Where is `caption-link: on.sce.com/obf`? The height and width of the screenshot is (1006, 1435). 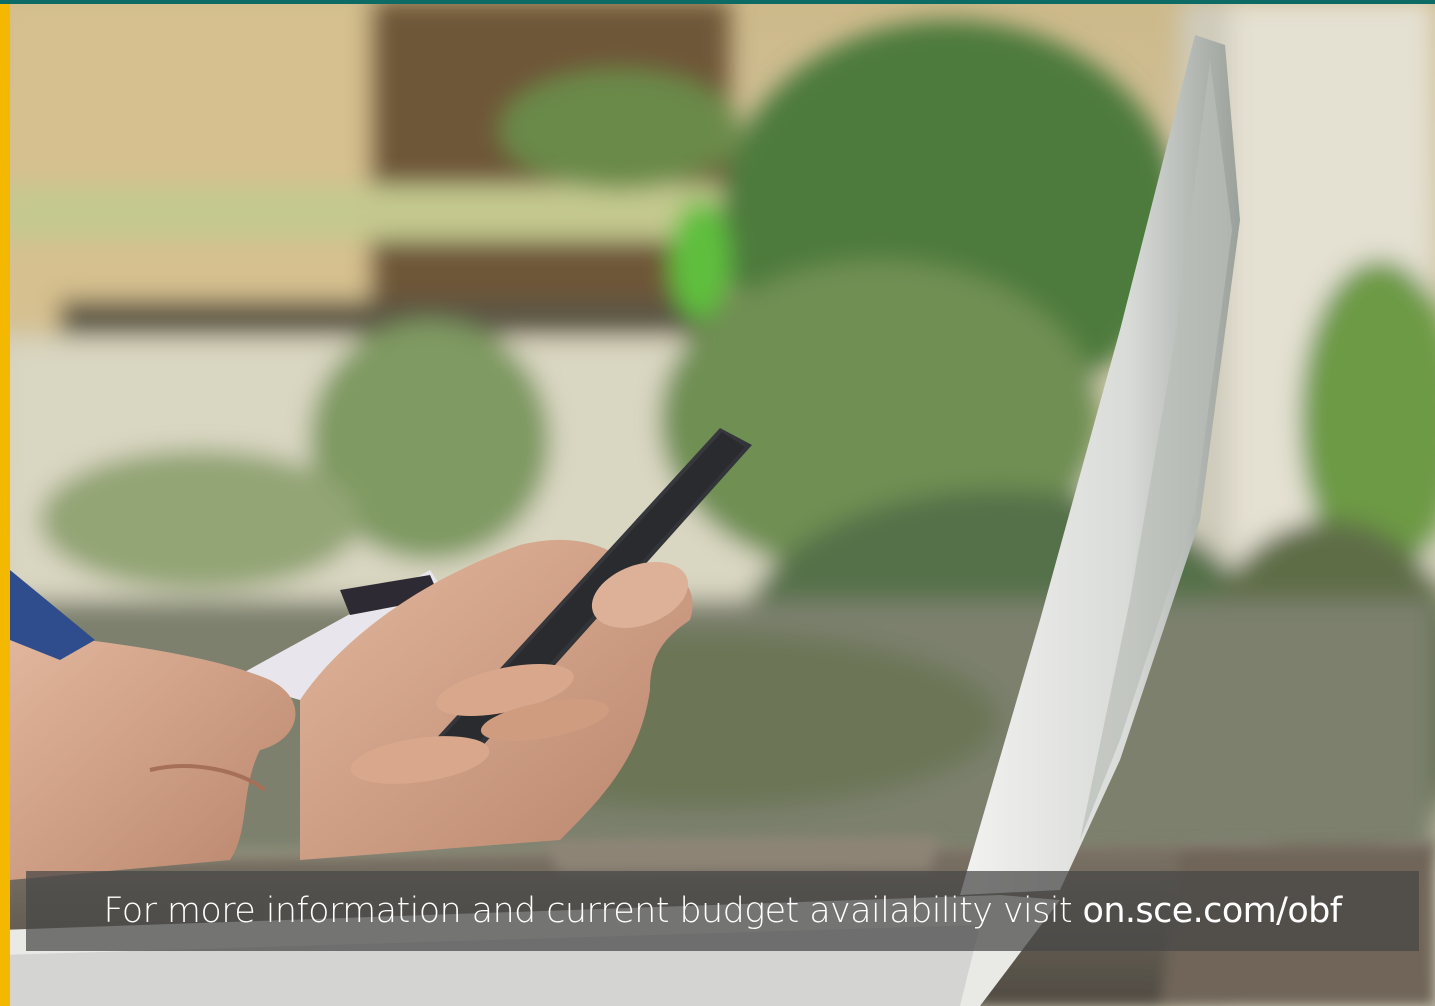 caption-link: on.sce.com/obf is located at coordinates (1213, 911).